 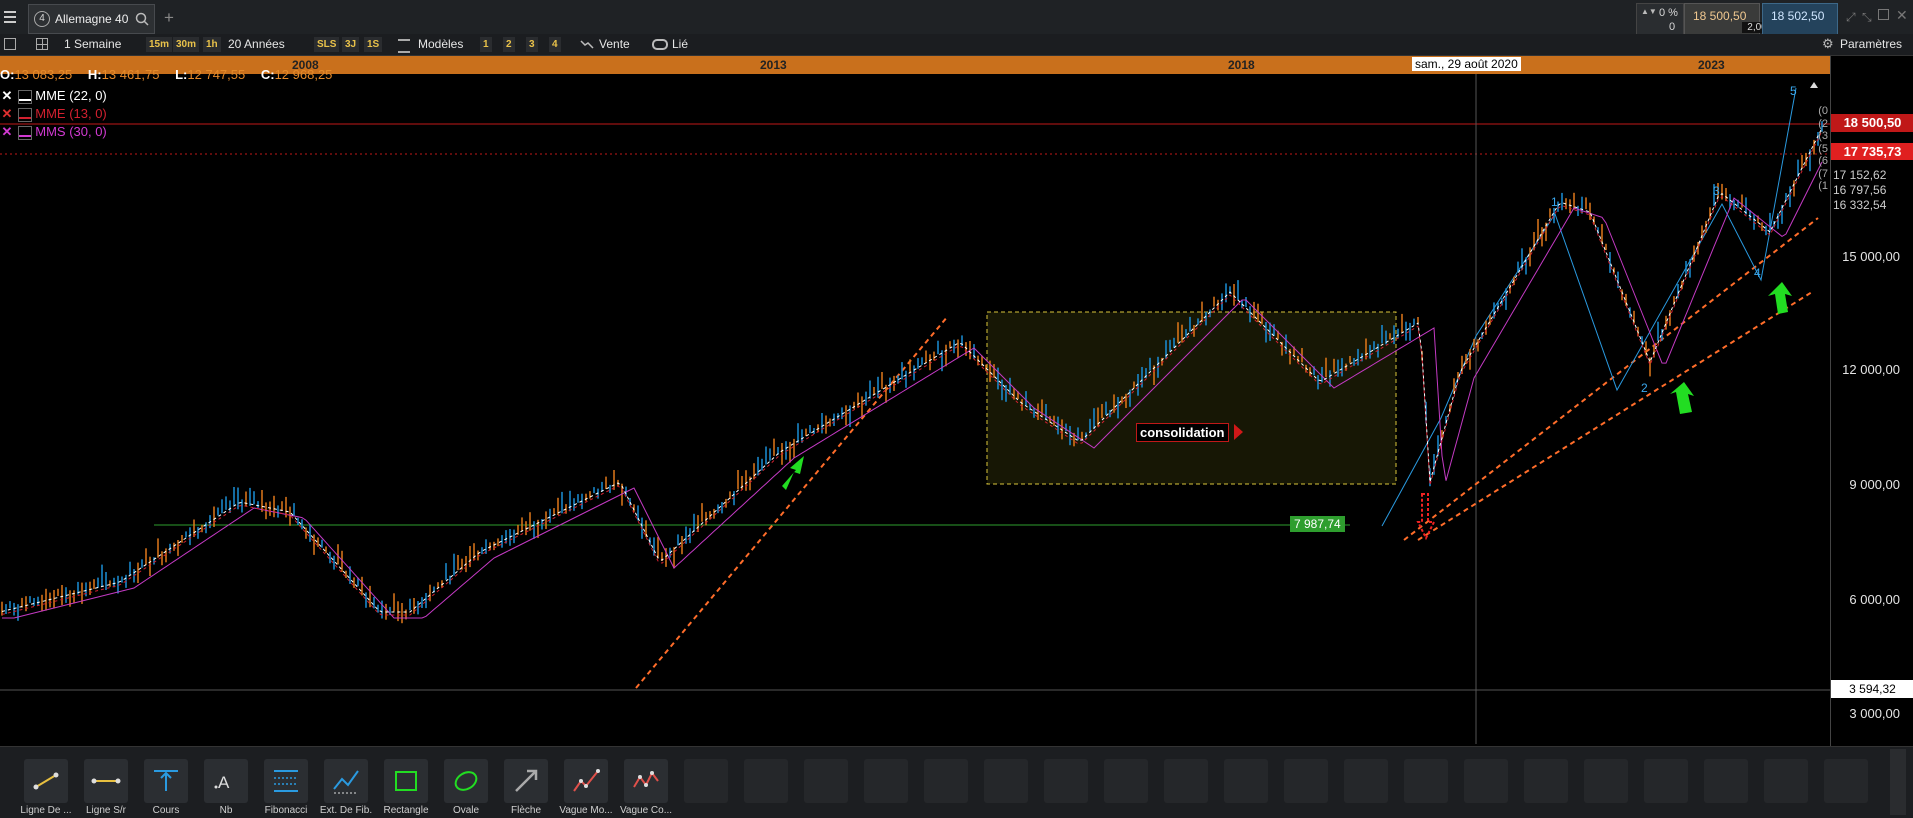 What do you see at coordinates (406, 810) in the screenshot?
I see `tool-label: Rectangle` at bounding box center [406, 810].